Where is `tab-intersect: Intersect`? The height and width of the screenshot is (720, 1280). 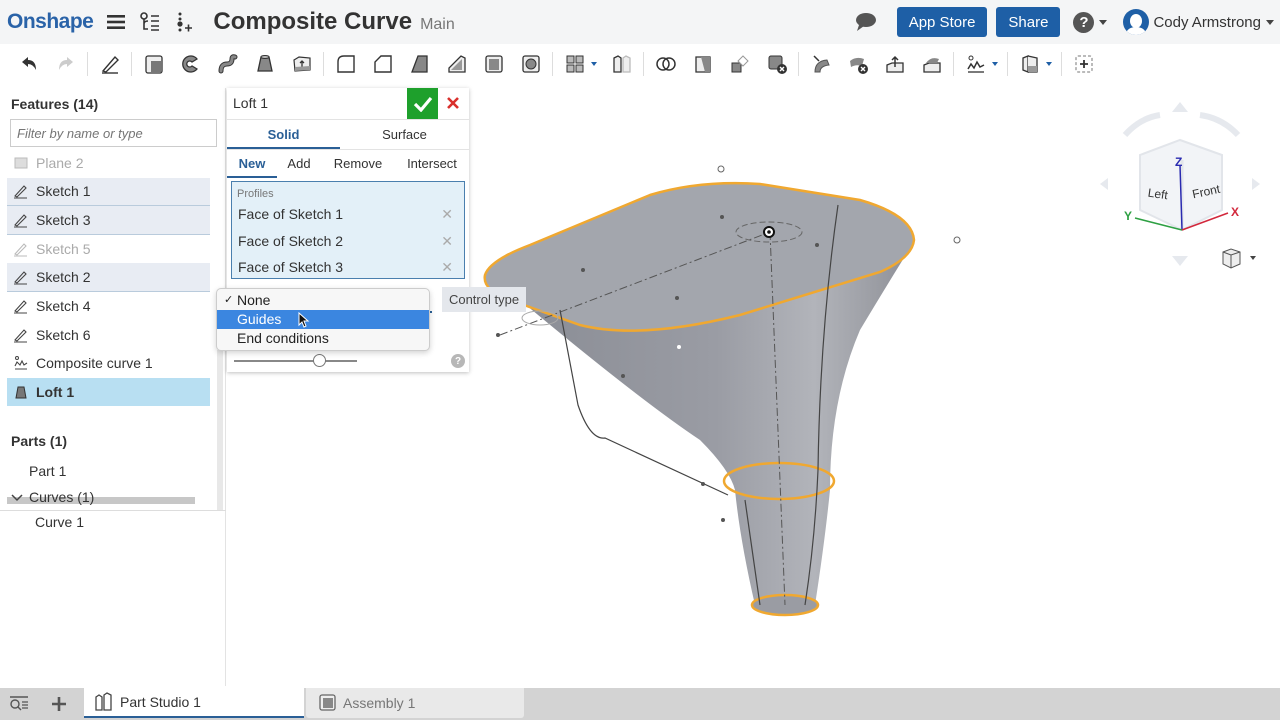 tab-intersect: Intersect is located at coordinates (432, 164).